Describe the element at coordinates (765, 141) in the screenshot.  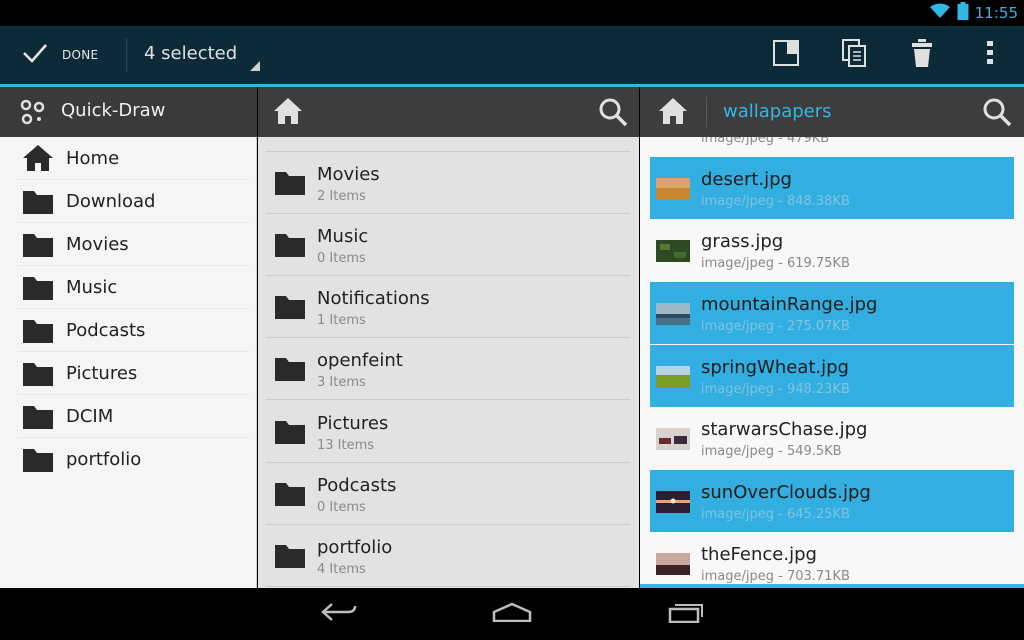
I see `file-meta: image/jpeg - 479KB` at that location.